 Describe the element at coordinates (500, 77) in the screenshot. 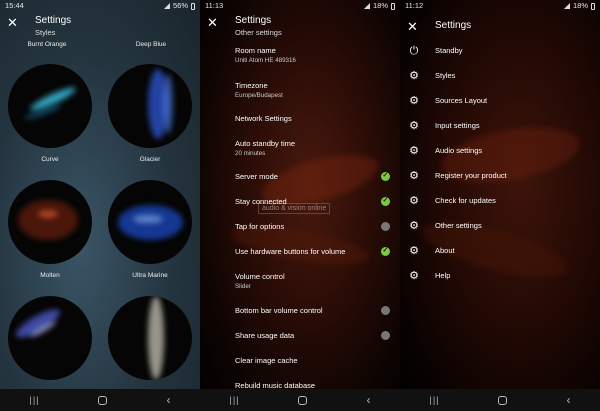

I see `menu-item-styles: ⚙ Styles` at that location.